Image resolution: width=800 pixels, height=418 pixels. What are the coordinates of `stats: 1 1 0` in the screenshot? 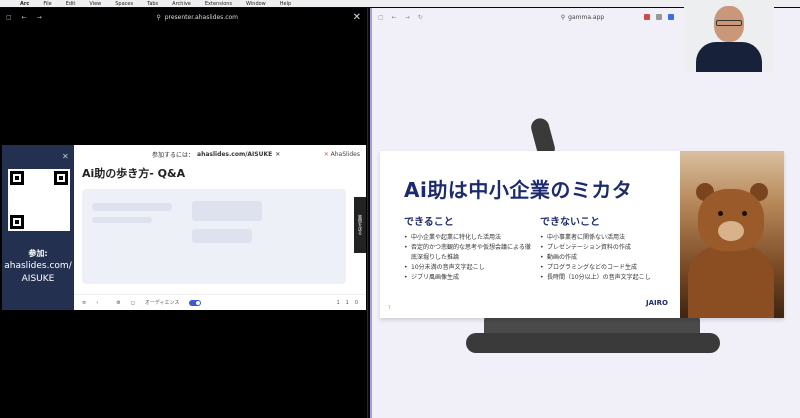 It's located at (347, 303).